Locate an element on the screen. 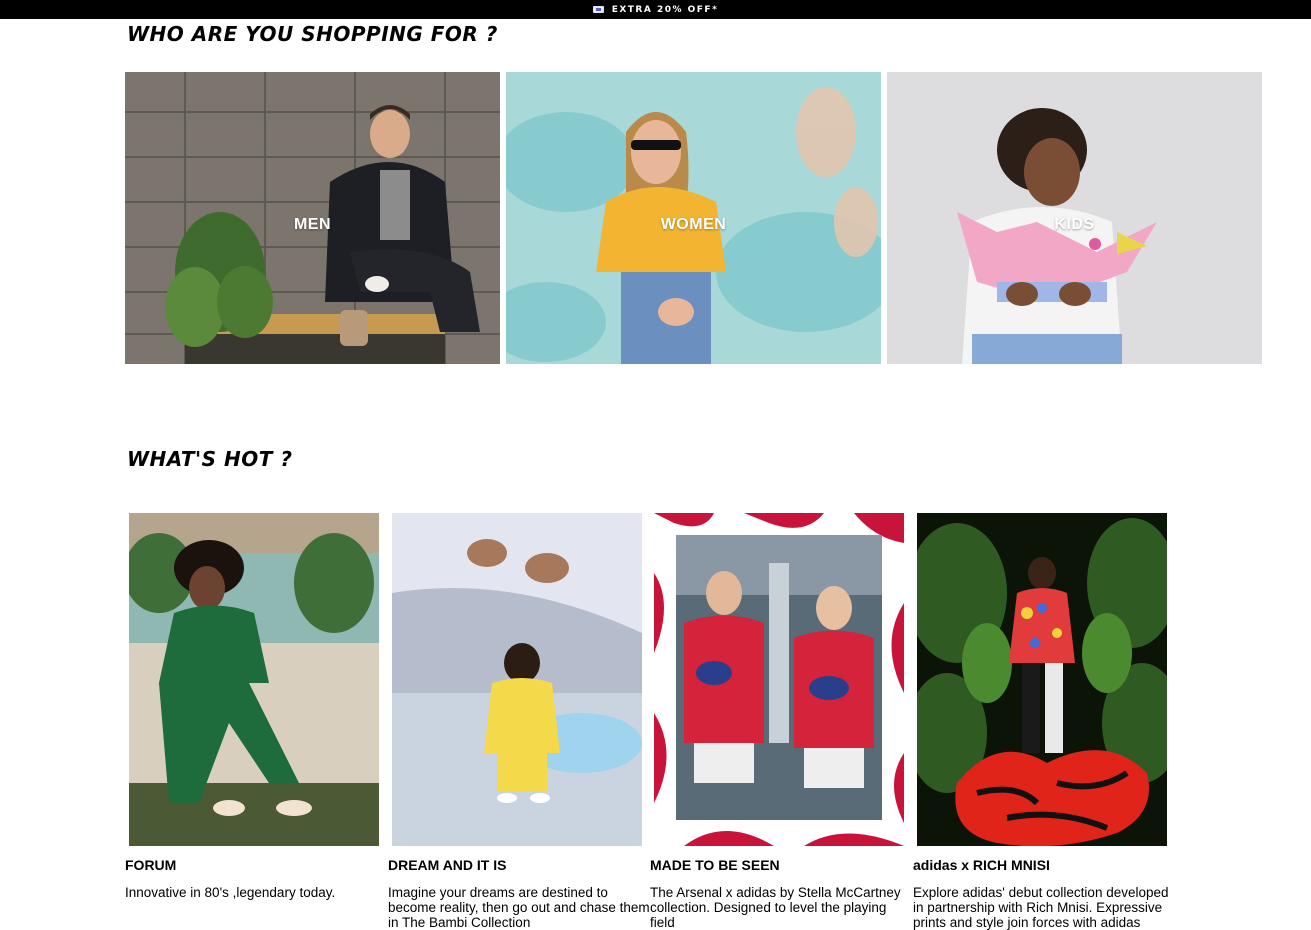 This screenshot has height=930, width=1311. category-tile-women: WOMEN is located at coordinates (693, 218).